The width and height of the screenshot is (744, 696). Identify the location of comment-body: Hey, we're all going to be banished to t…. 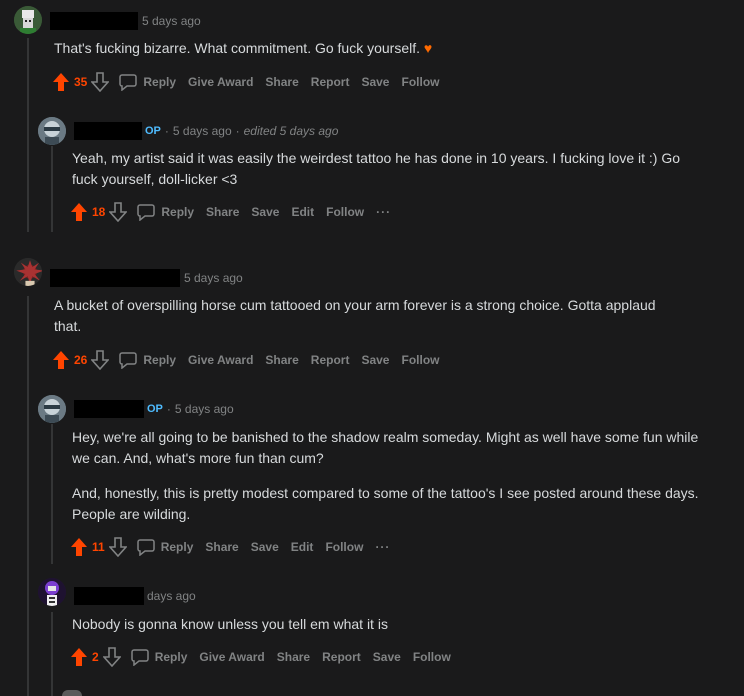
(387, 476).